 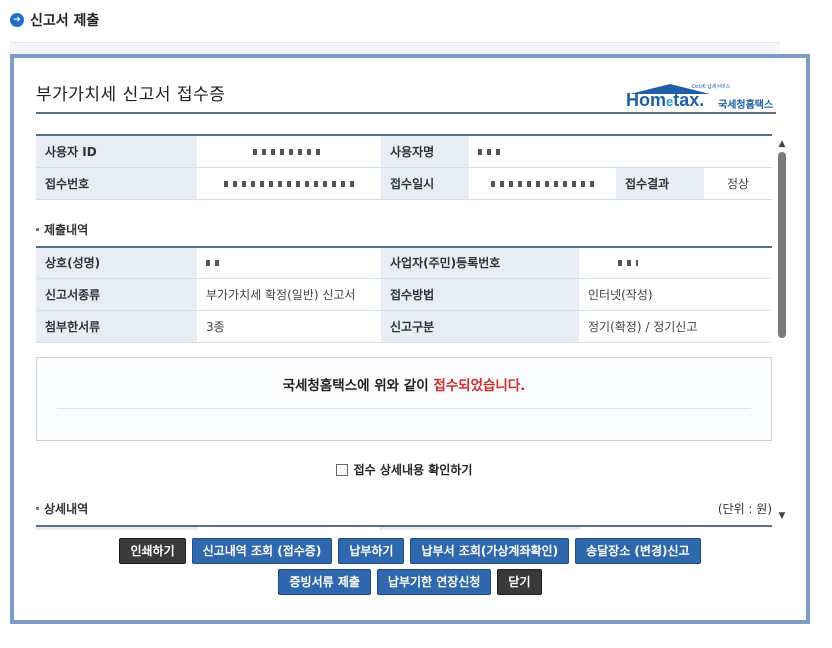 I want to click on confirm-details-checkbox, so click(x=341, y=469).